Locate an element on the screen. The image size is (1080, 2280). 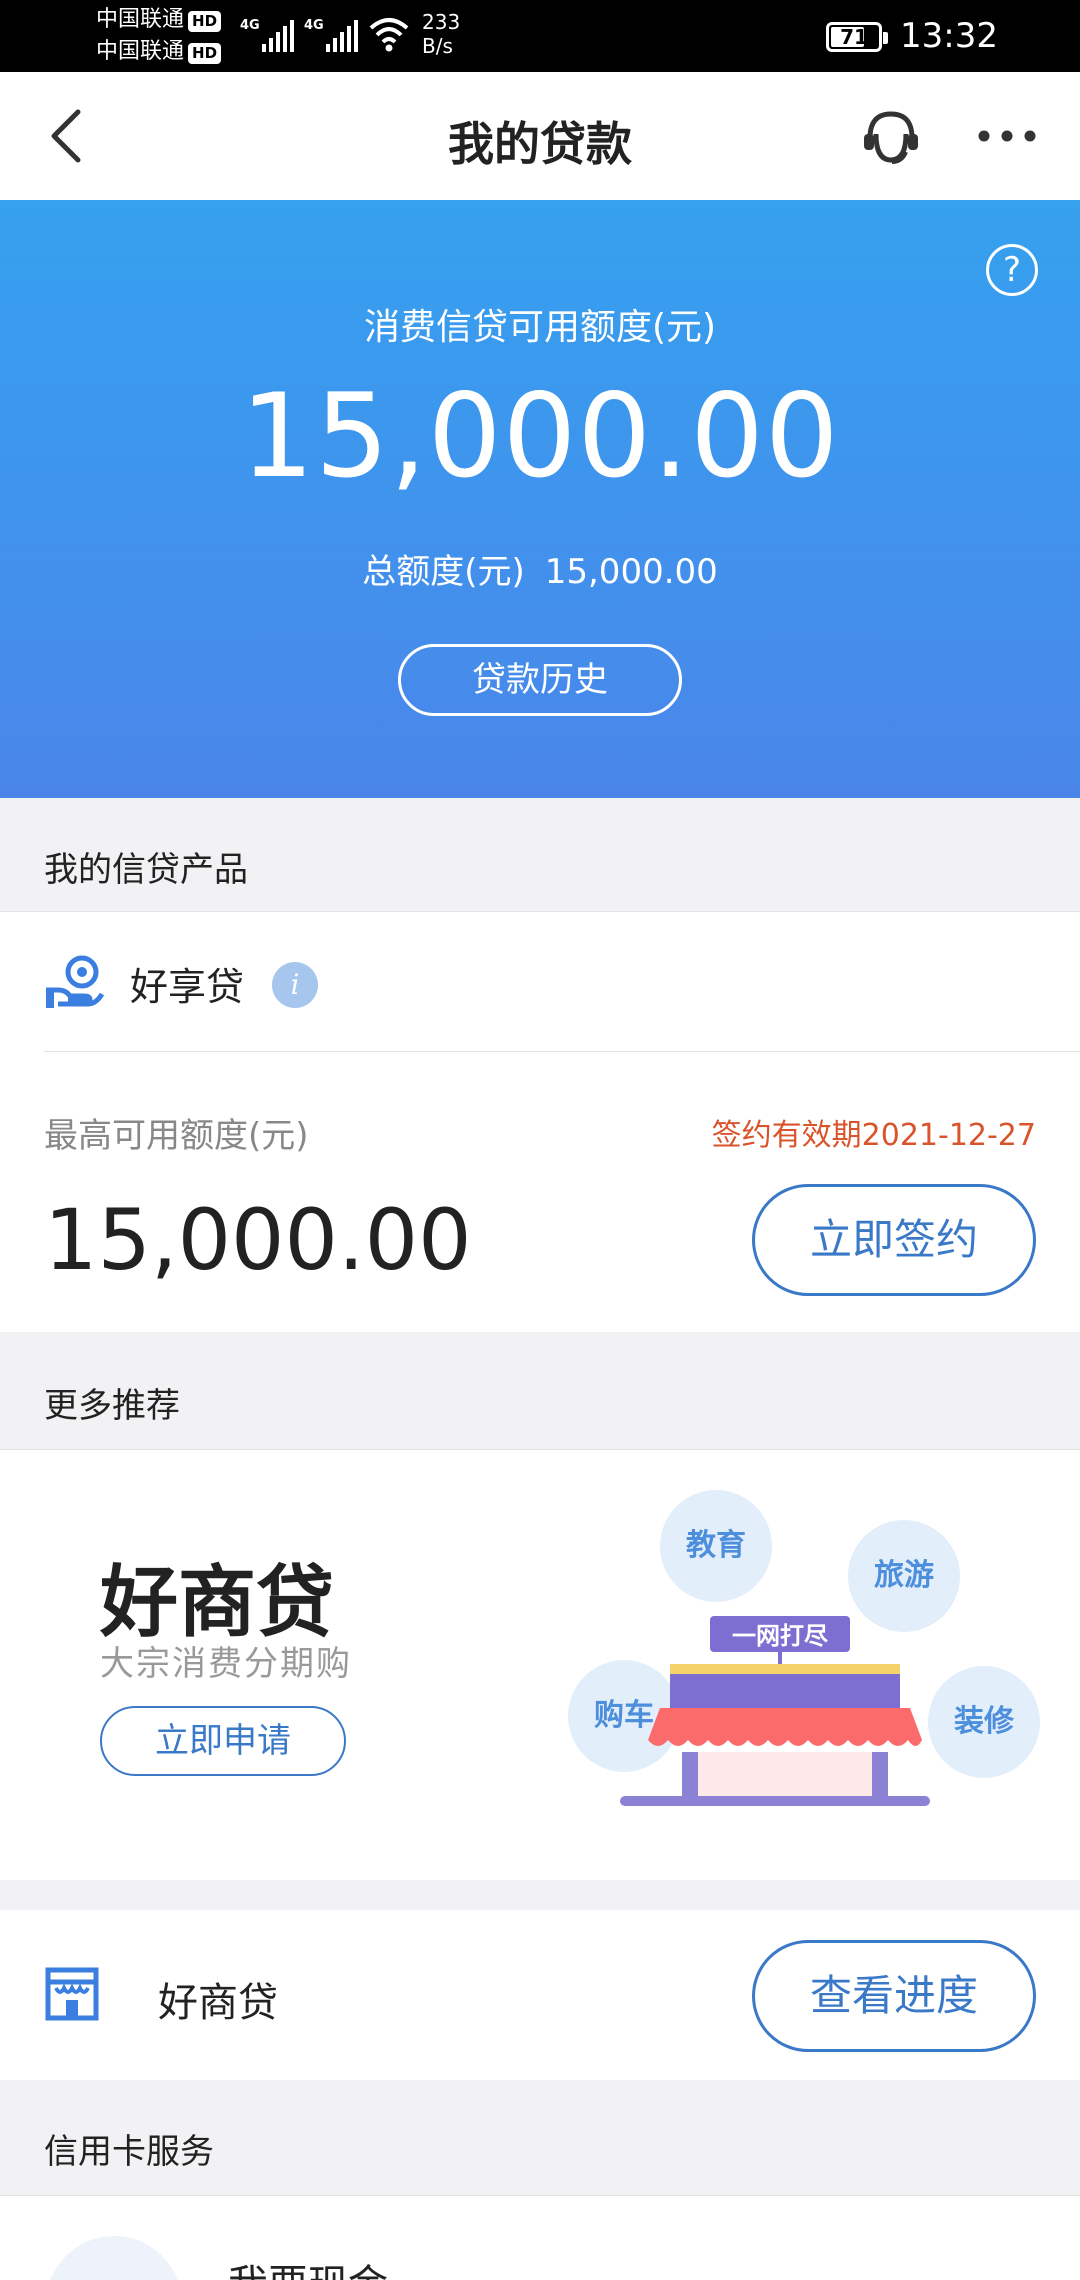
loan-history-button: 贷款历史 is located at coordinates (540, 680).